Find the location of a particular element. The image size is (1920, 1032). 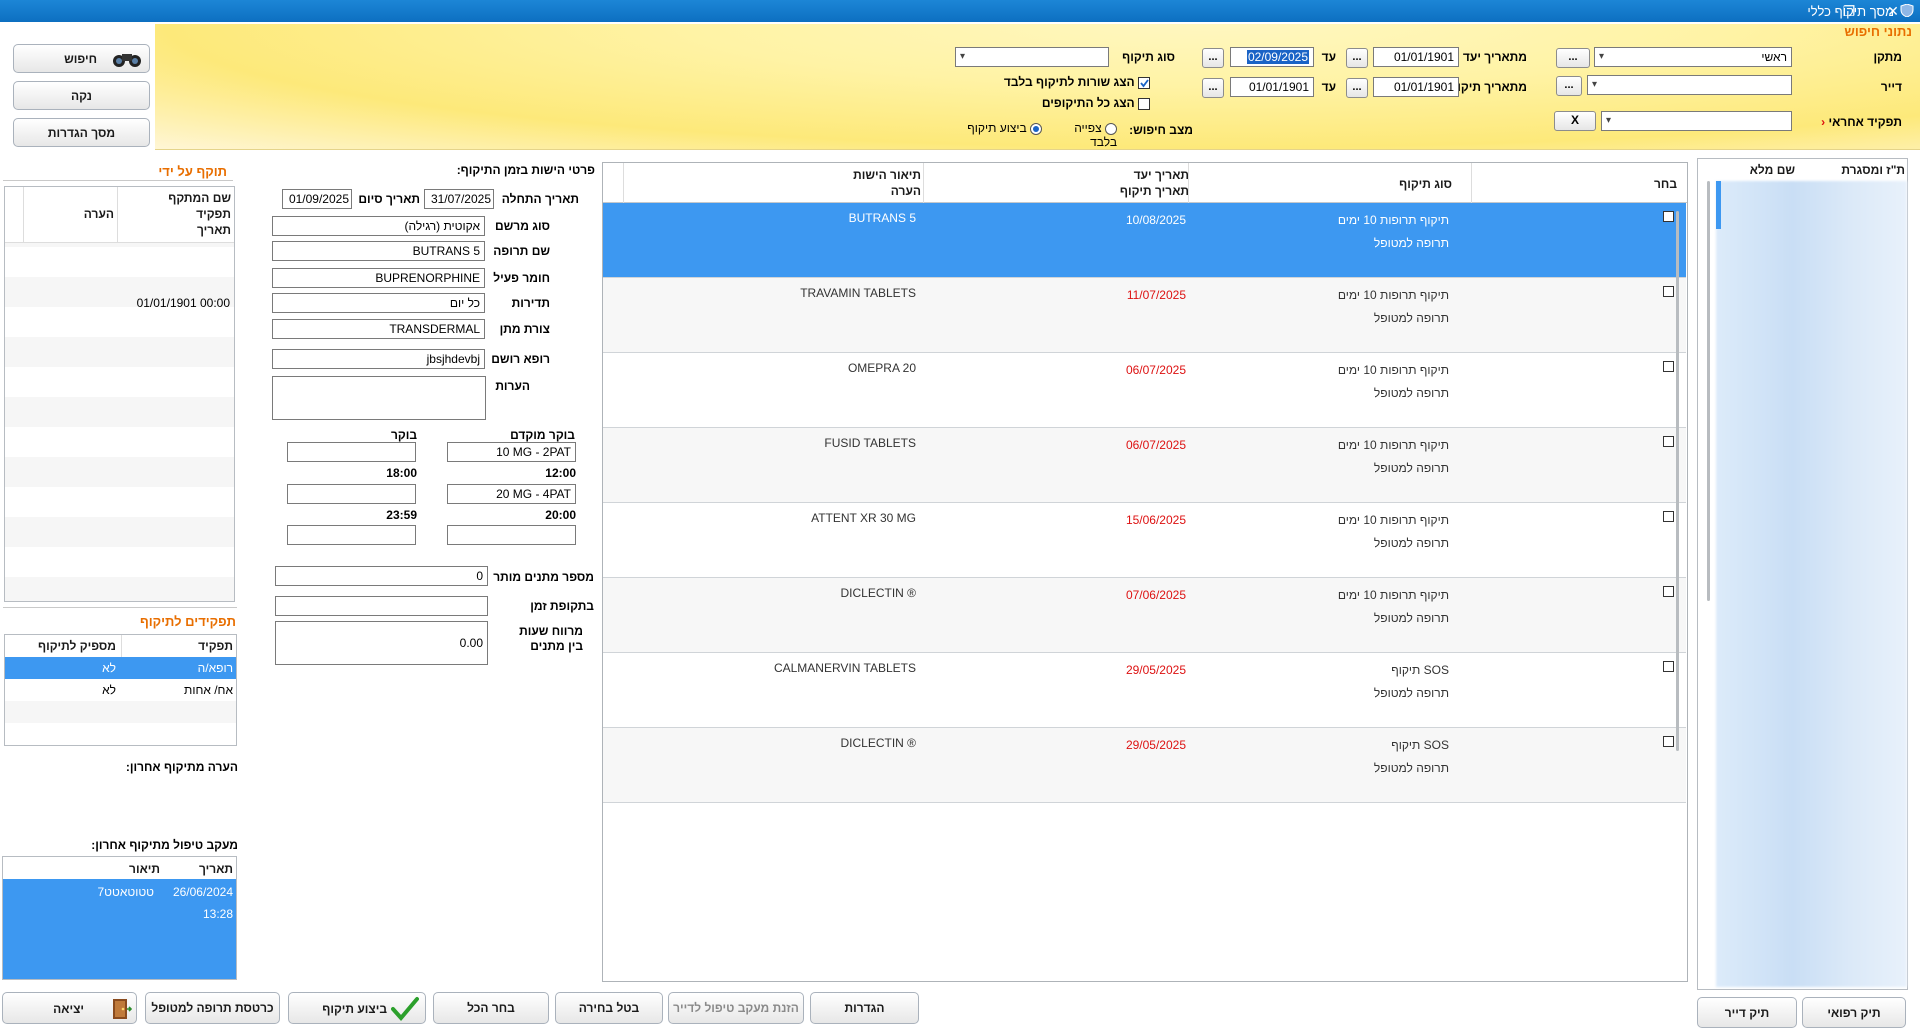

exit-button: יציאה is located at coordinates (69, 1008).